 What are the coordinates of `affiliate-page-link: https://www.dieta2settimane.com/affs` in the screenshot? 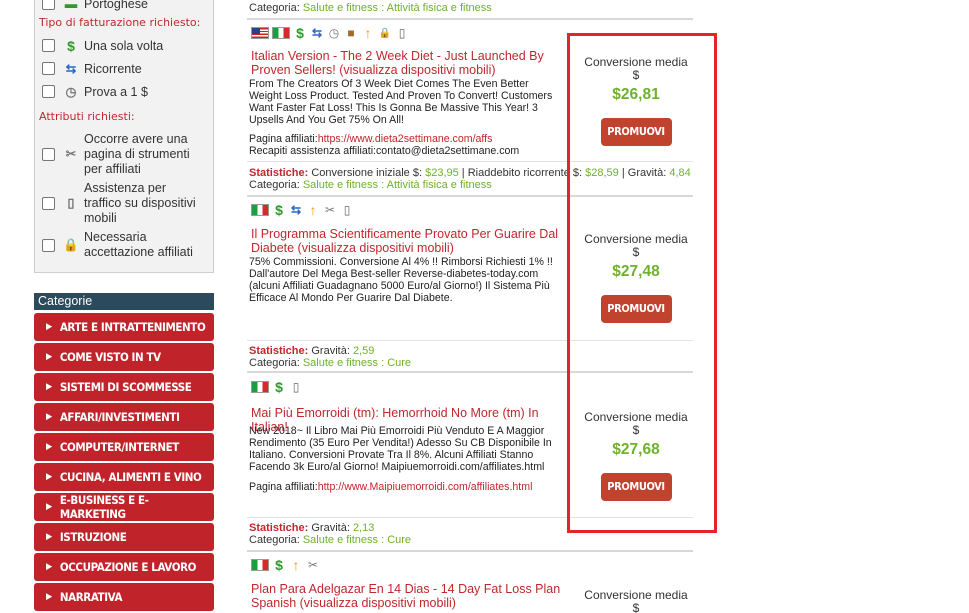 It's located at (405, 139).